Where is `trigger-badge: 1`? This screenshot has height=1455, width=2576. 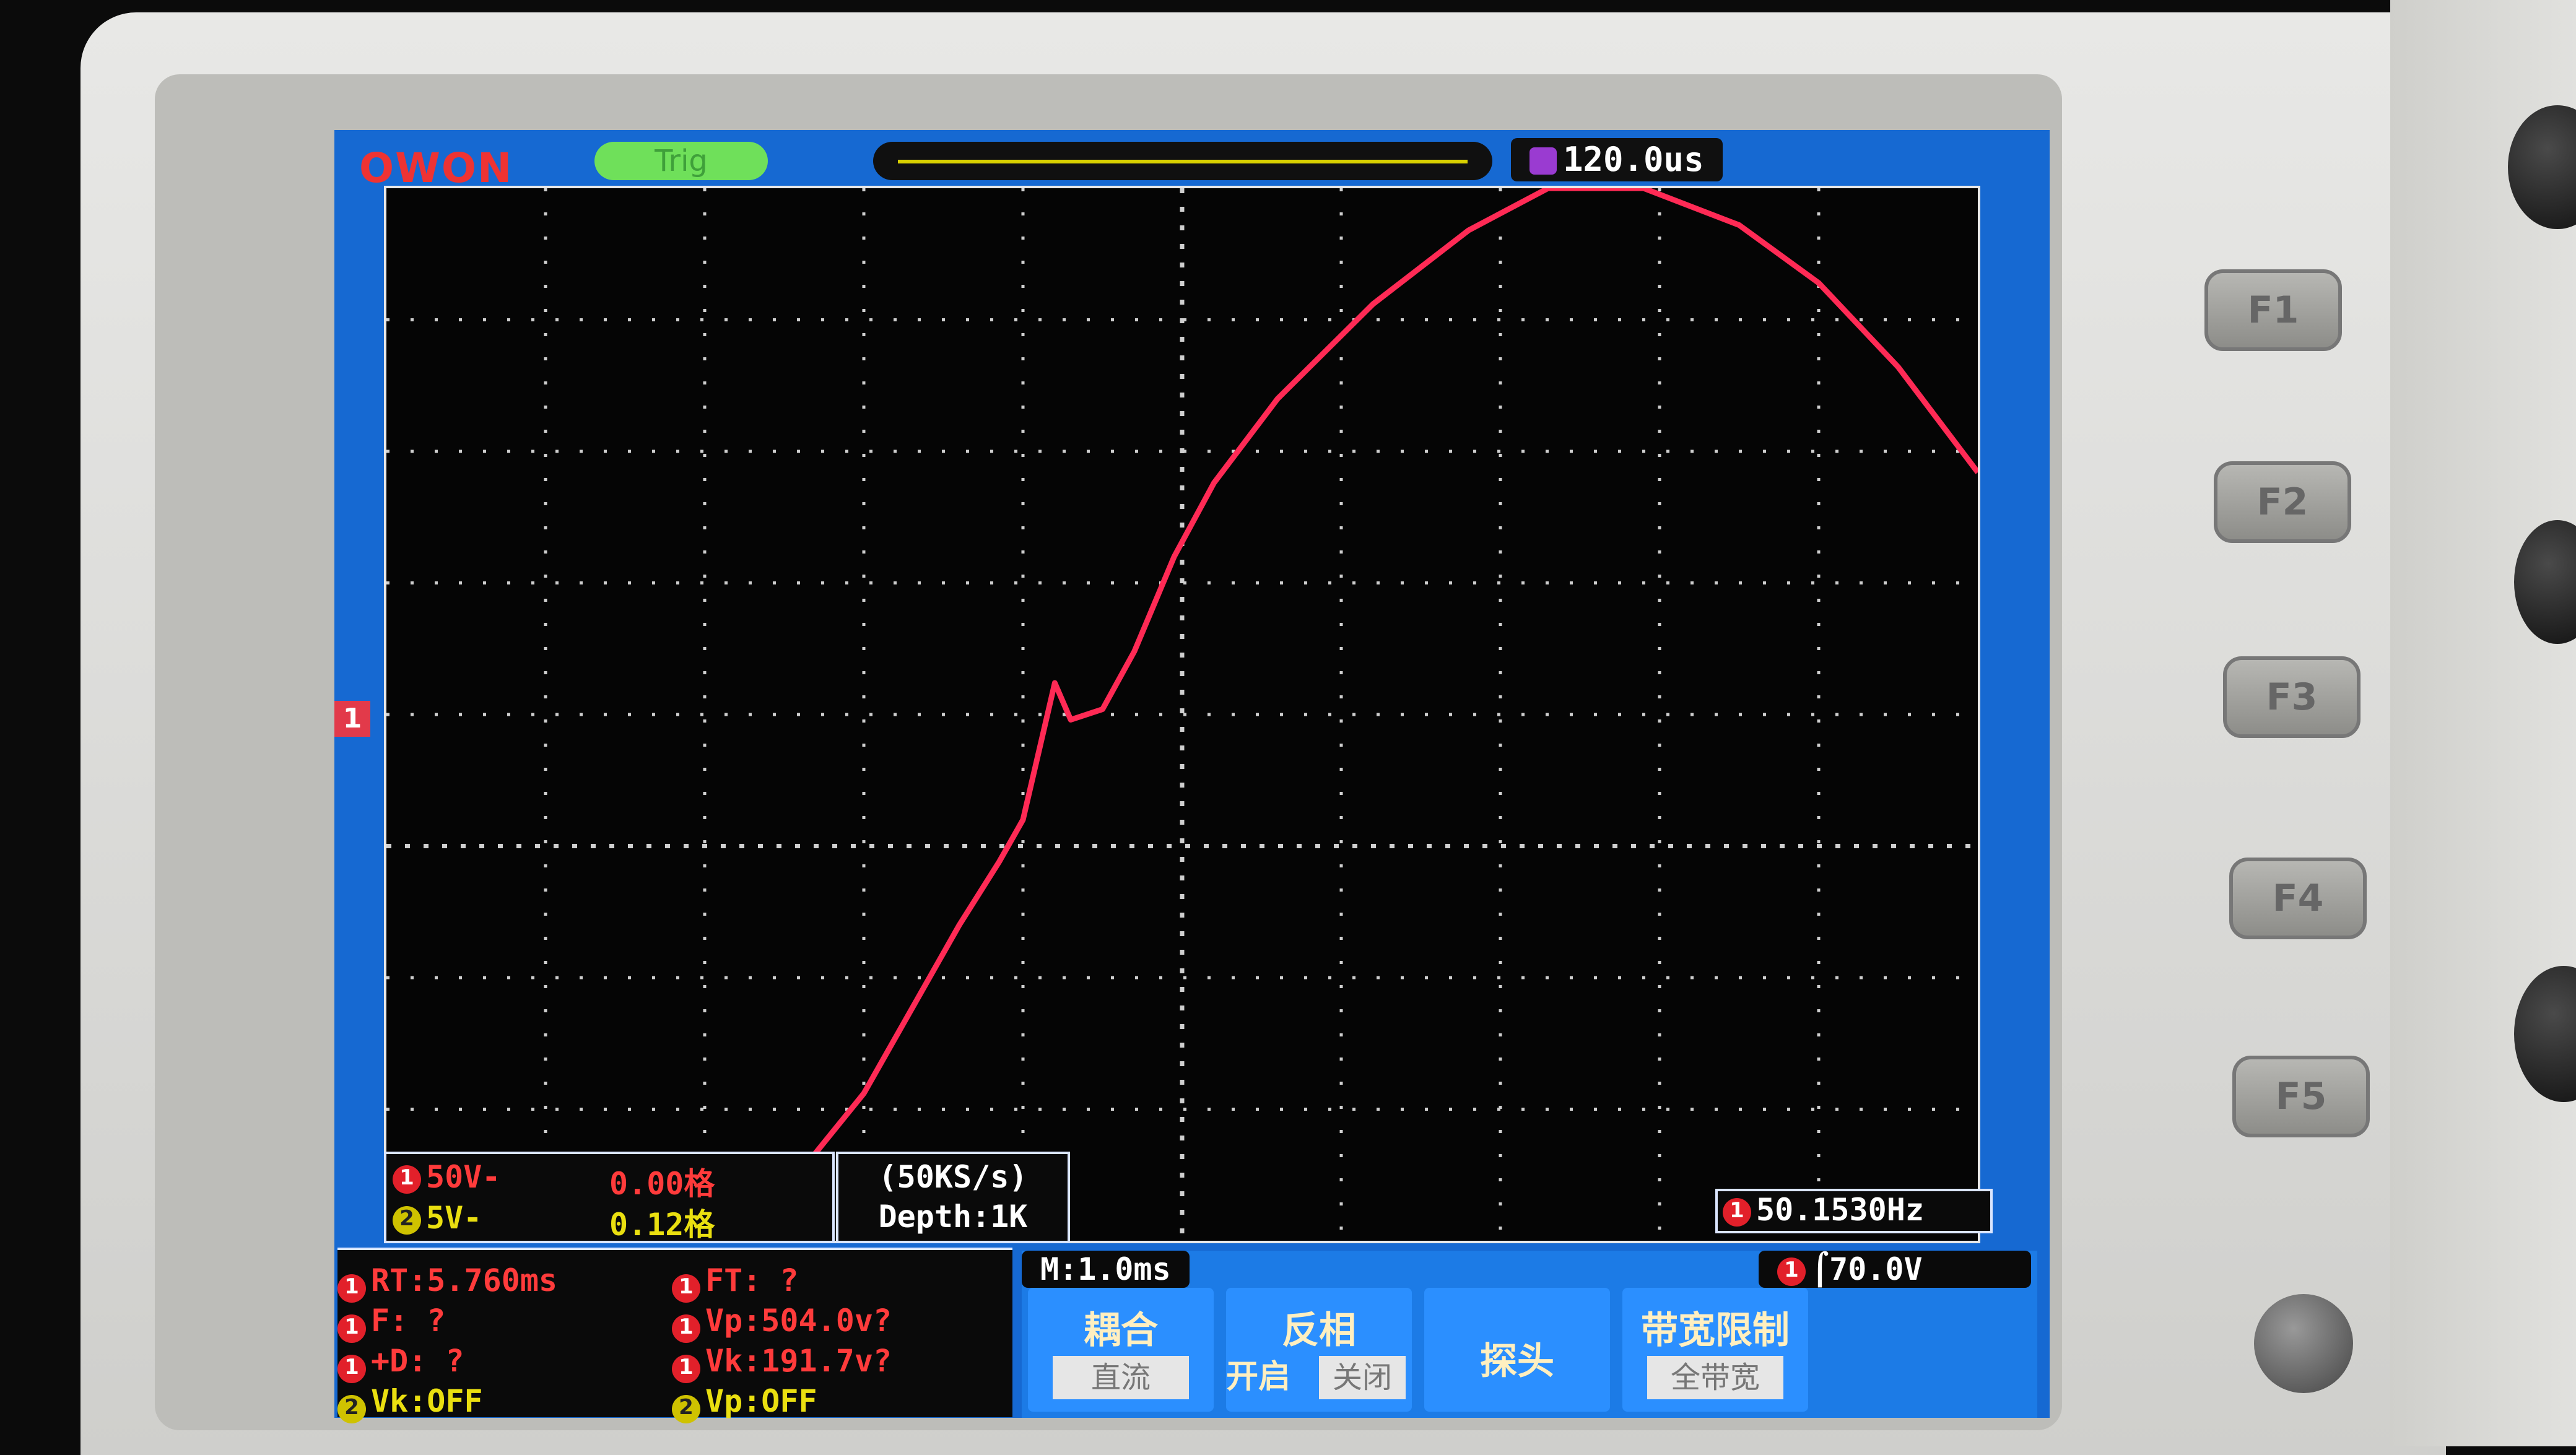
trigger-badge: 1 is located at coordinates (1791, 1271).